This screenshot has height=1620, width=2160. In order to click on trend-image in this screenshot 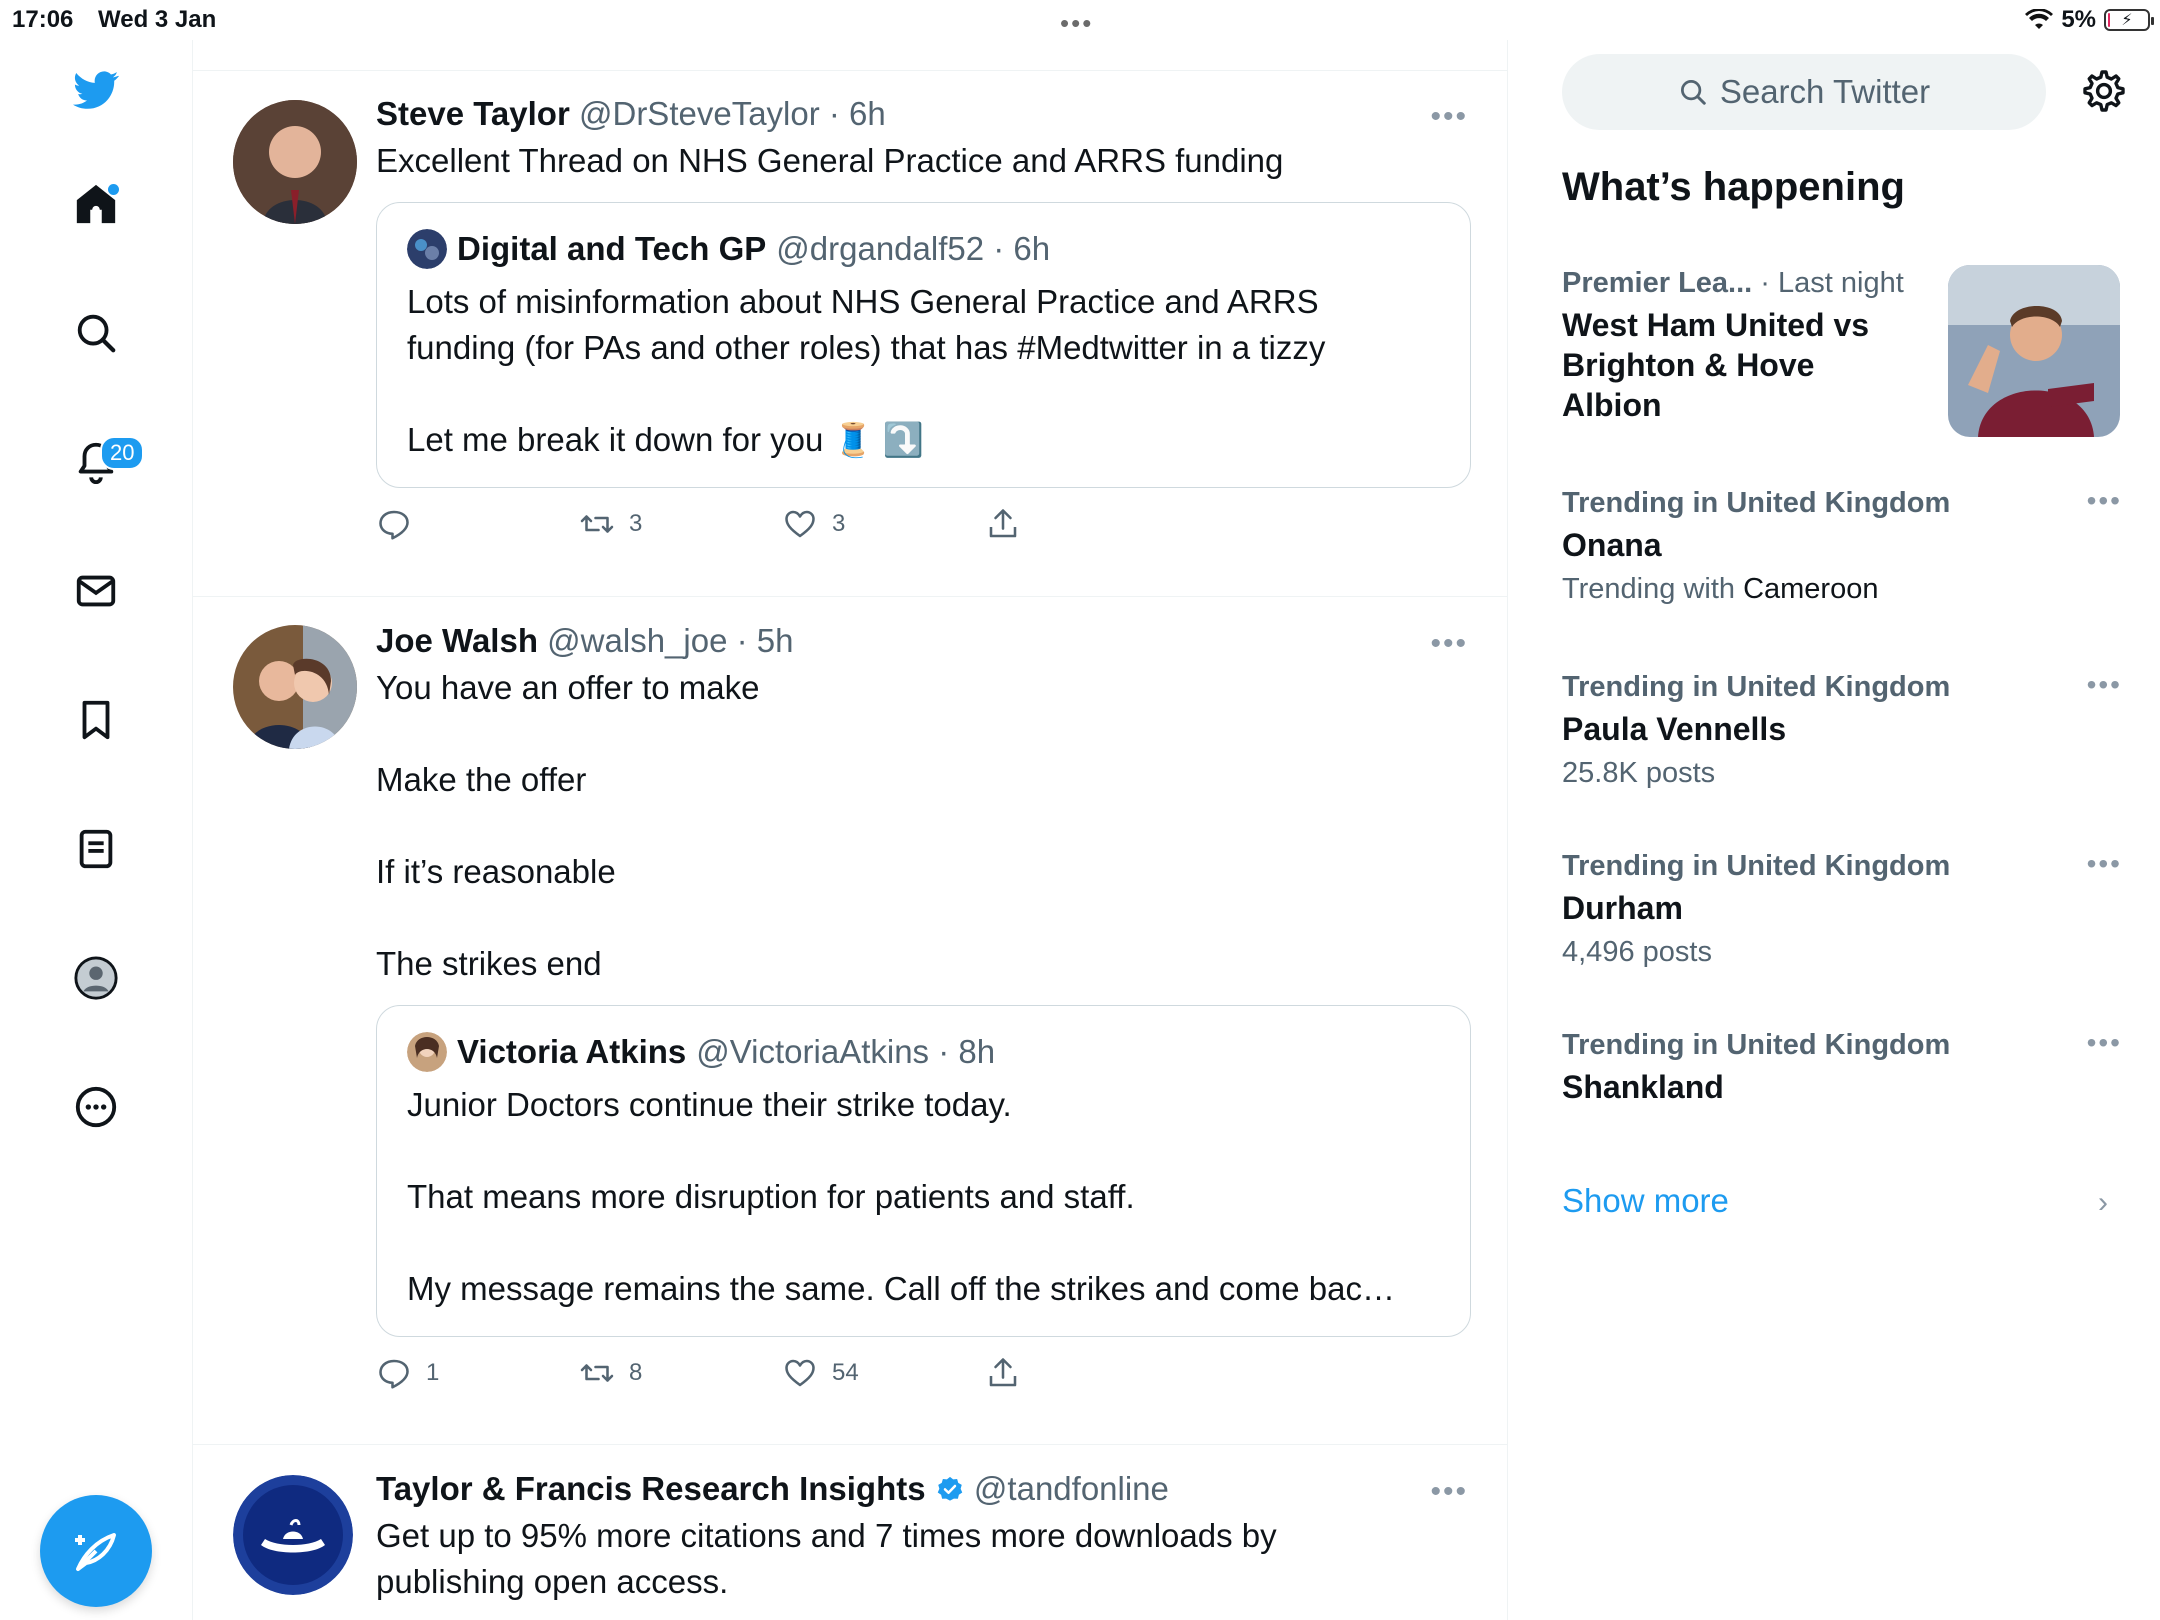, I will do `click(2034, 351)`.